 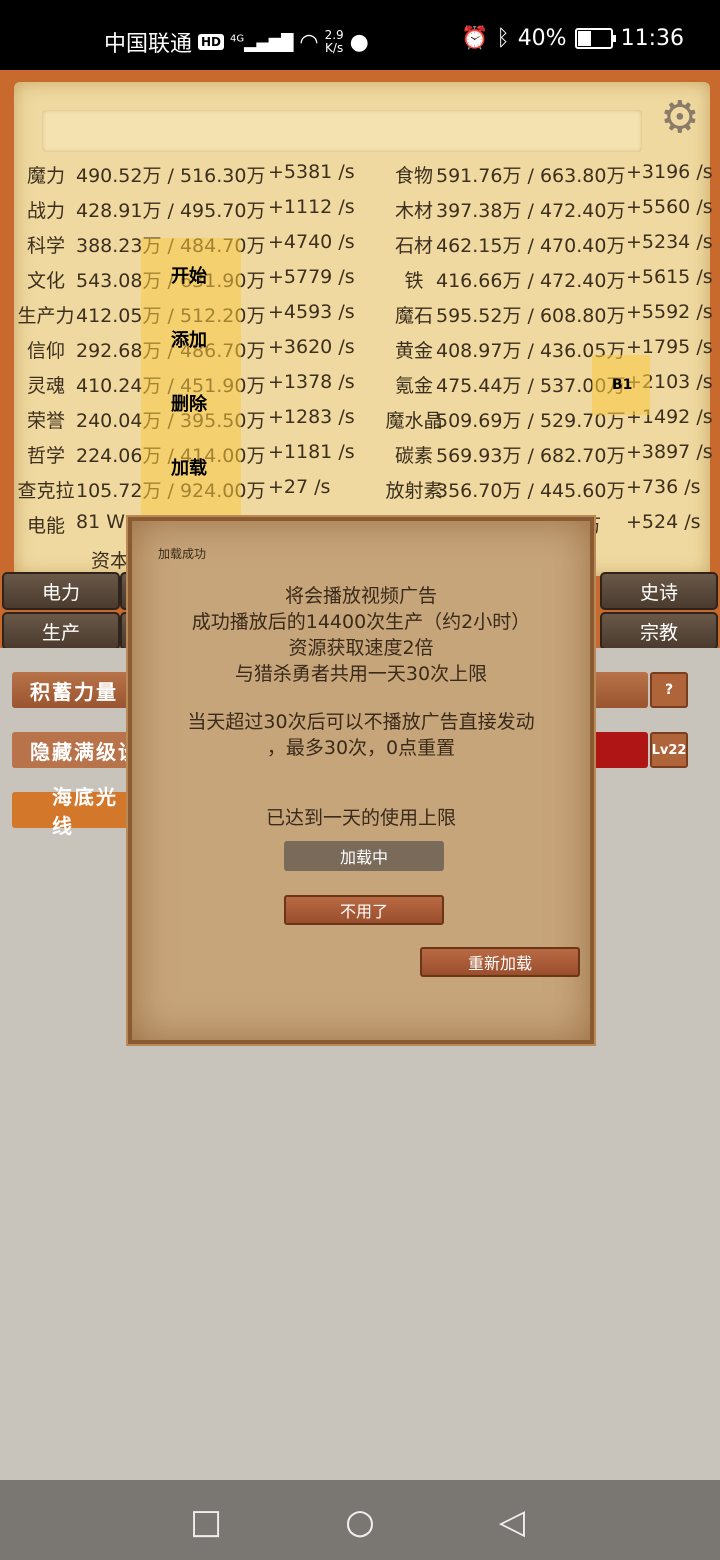 What do you see at coordinates (361, 648) in the screenshot?
I see `dialog-line: 资源获取速度2倍` at bounding box center [361, 648].